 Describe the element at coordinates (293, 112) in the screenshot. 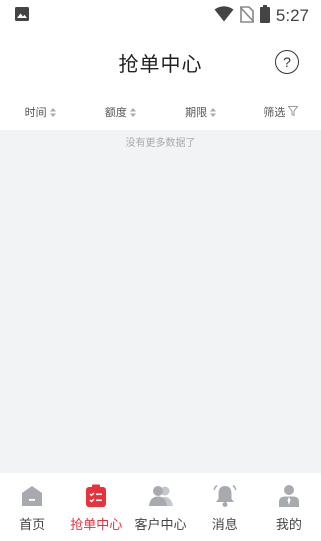

I see `filter-funnel-icon` at that location.